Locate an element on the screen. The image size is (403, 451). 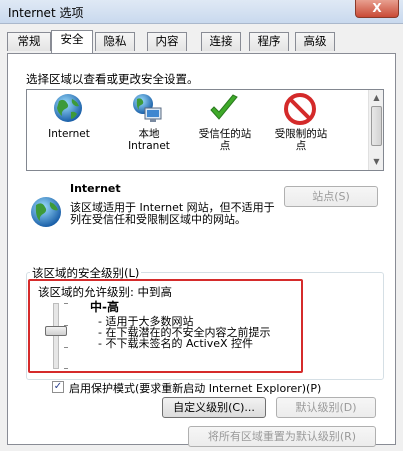
zone-local-intranet: 本地 Intranet is located at coordinates (149, 130).